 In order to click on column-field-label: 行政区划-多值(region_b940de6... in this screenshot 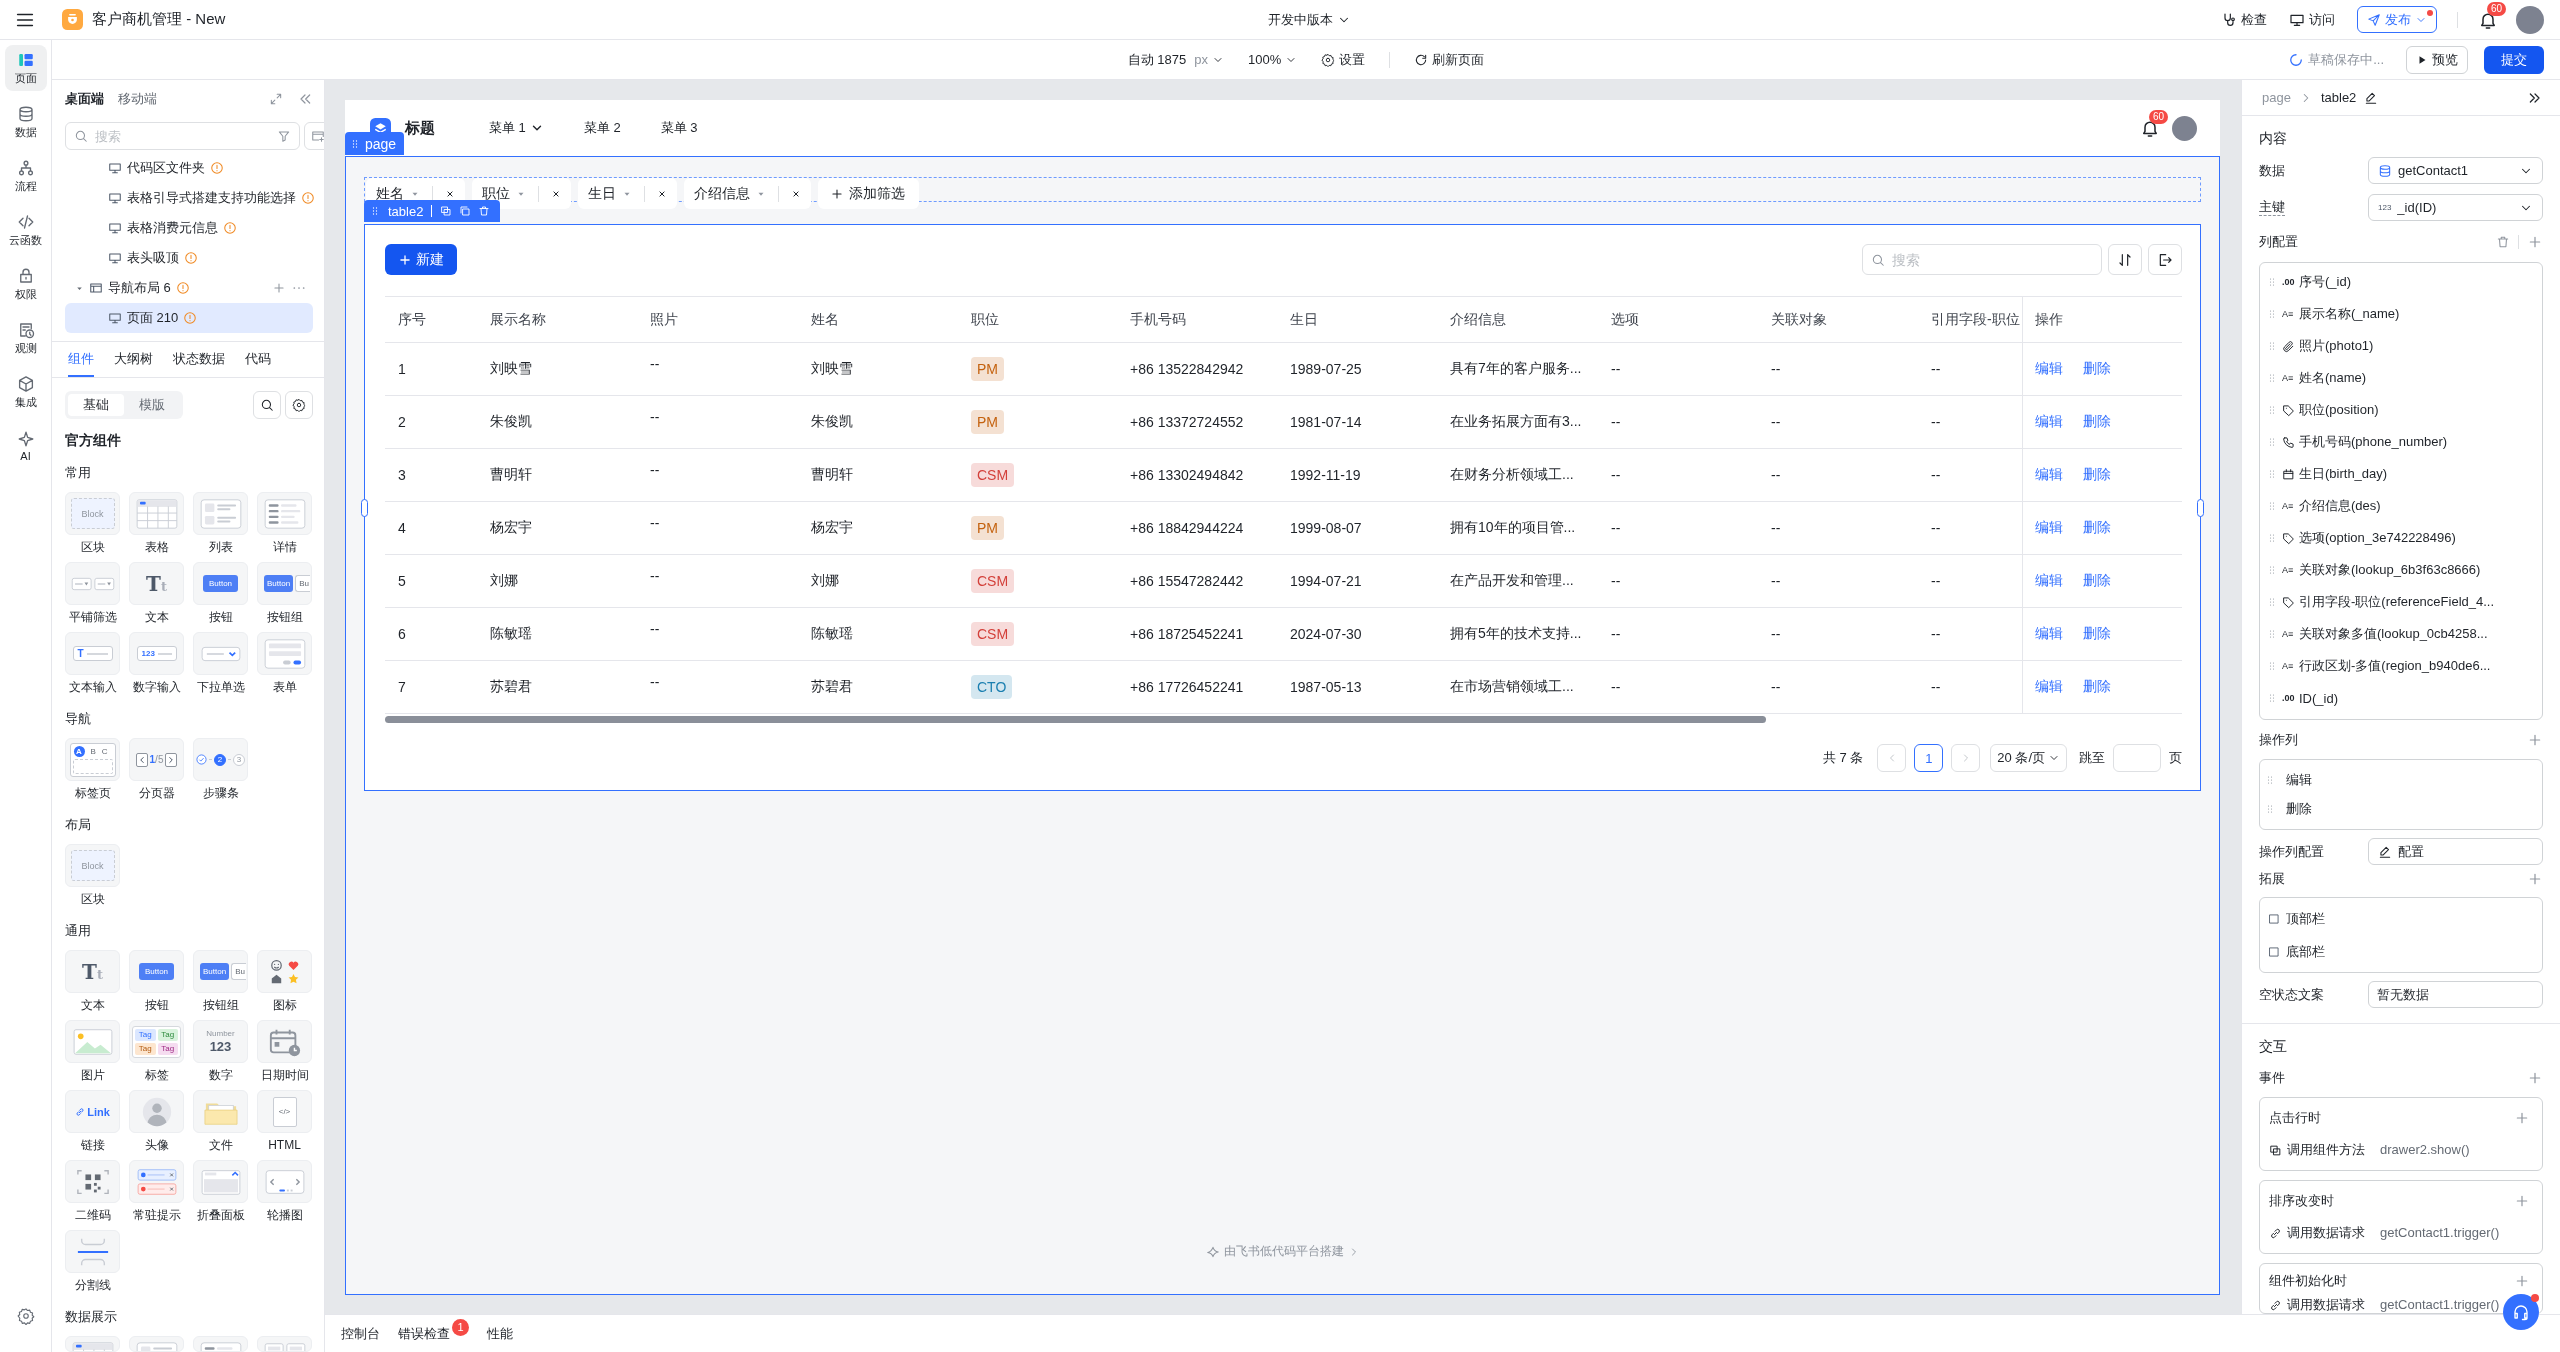, I will do `click(2395, 666)`.